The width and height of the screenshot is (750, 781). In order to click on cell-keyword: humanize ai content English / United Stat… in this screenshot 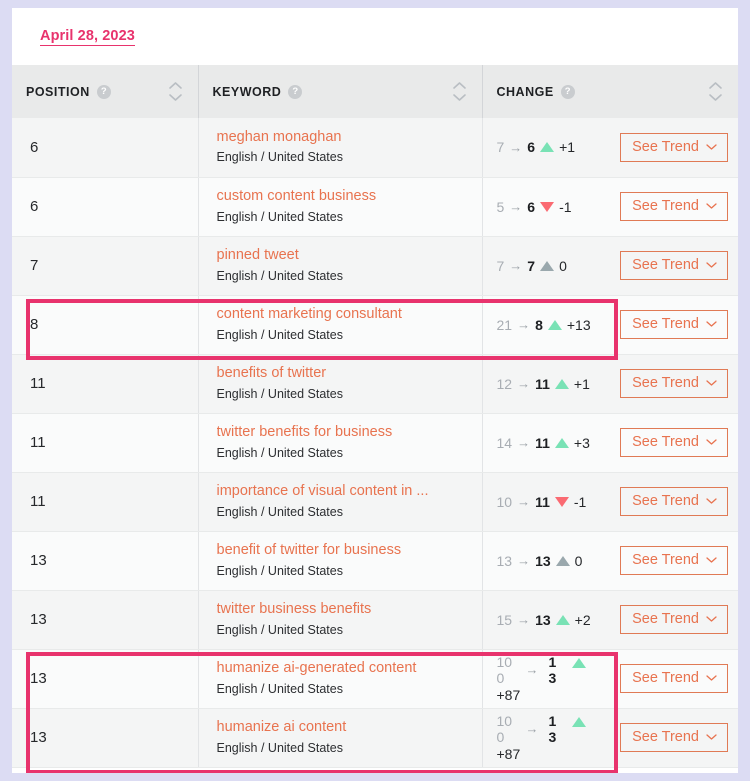, I will do `click(340, 738)`.